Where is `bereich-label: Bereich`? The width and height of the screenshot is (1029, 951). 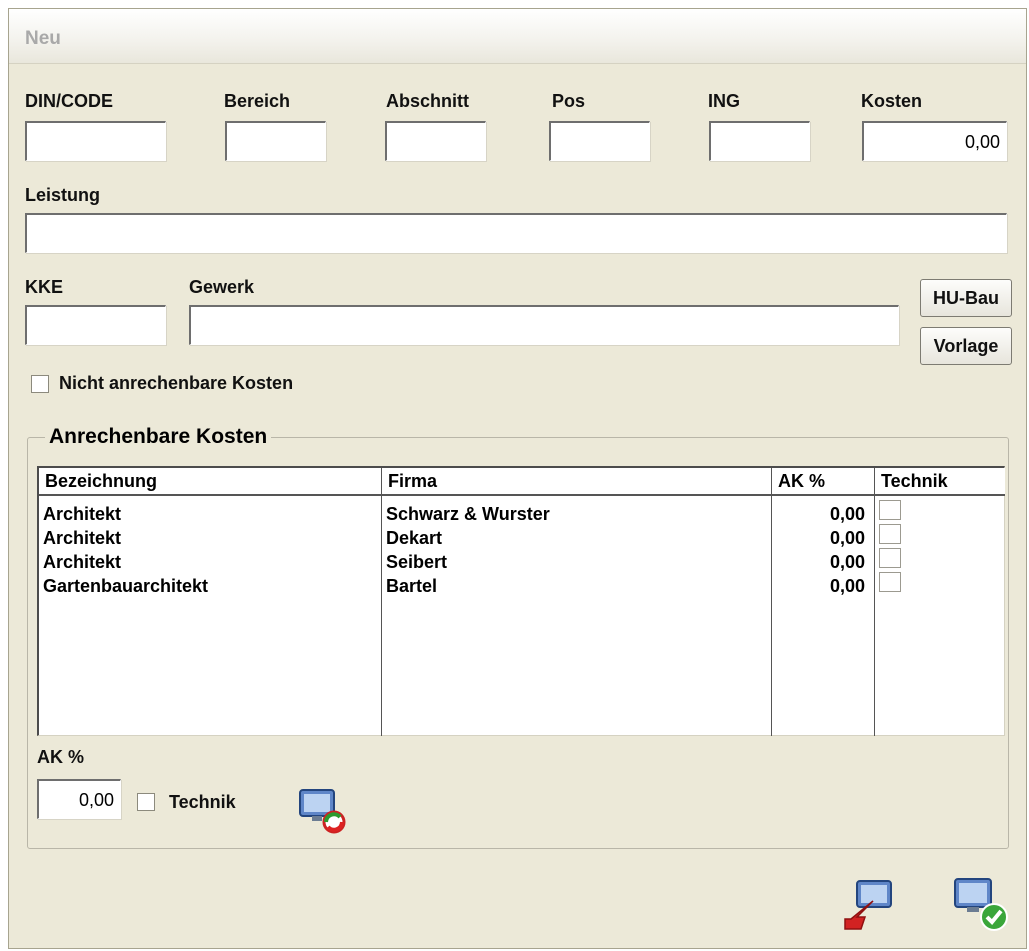
bereich-label: Bereich is located at coordinates (257, 101).